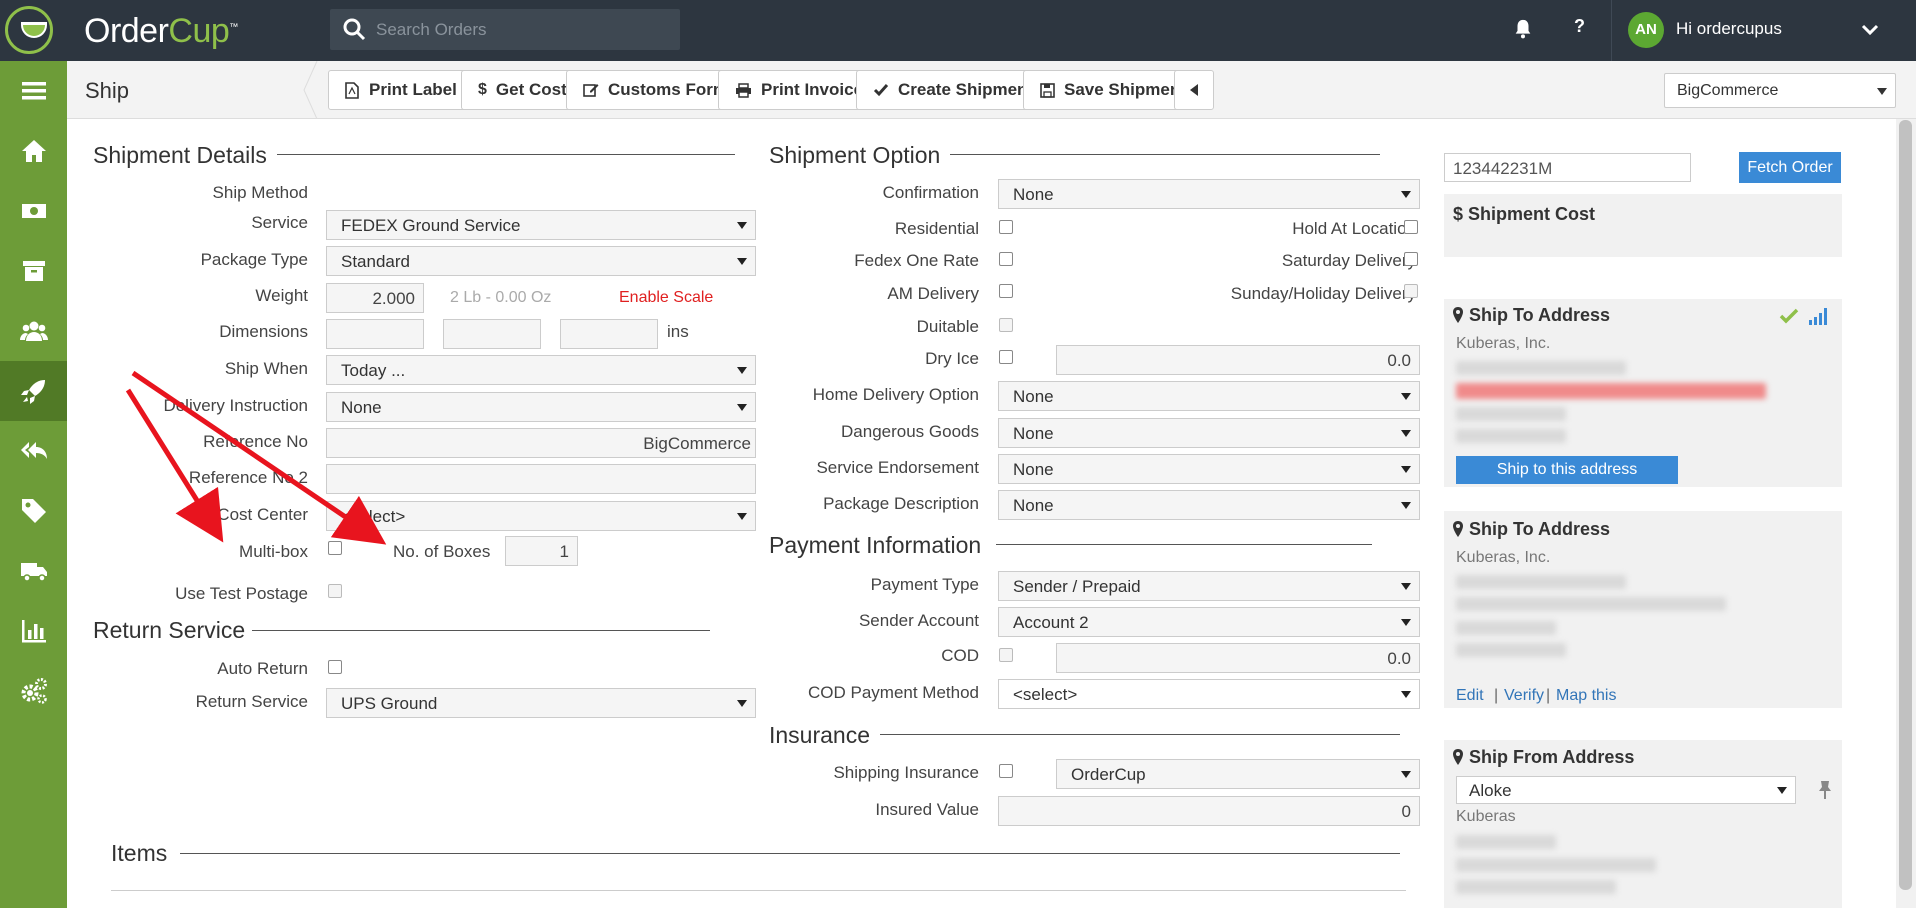 The height and width of the screenshot is (908, 1916). What do you see at coordinates (1209, 622) in the screenshot?
I see `sender-account-select: Account 2` at bounding box center [1209, 622].